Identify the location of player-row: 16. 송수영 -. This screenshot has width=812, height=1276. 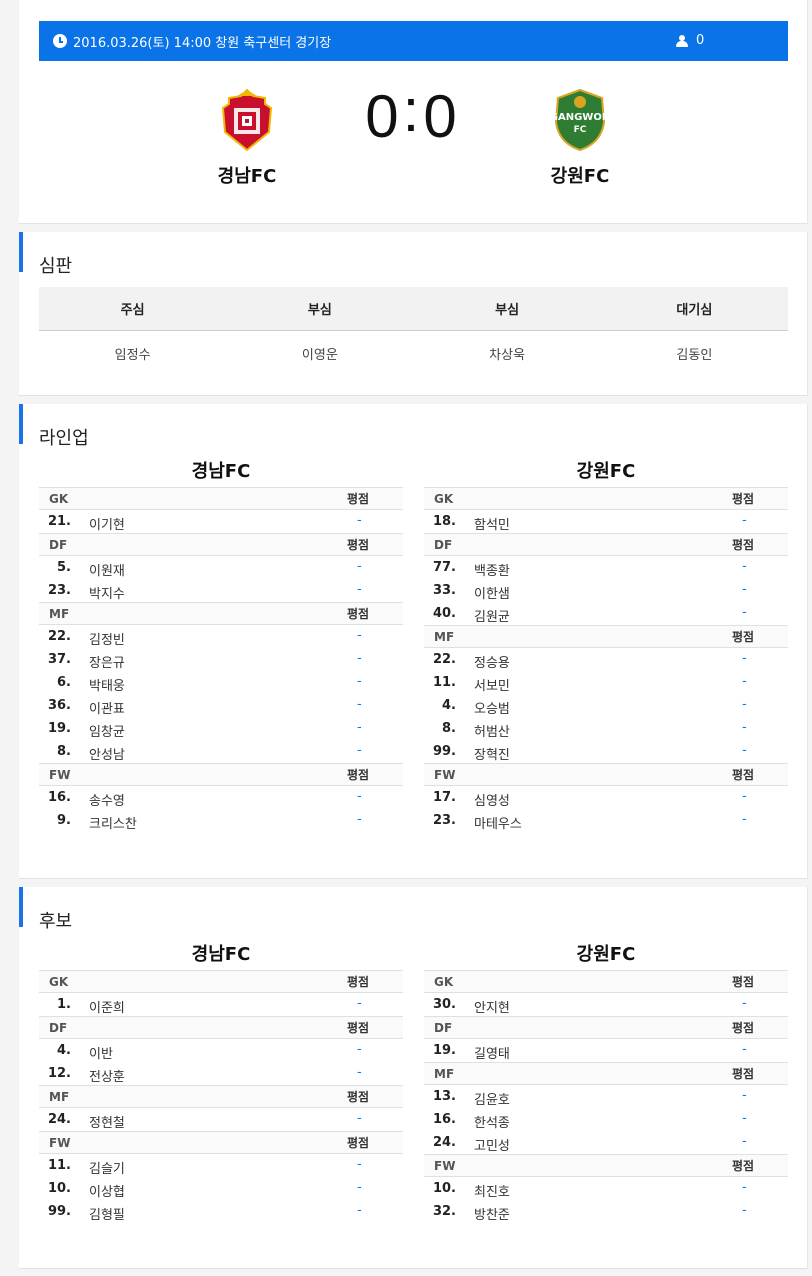
(221, 797).